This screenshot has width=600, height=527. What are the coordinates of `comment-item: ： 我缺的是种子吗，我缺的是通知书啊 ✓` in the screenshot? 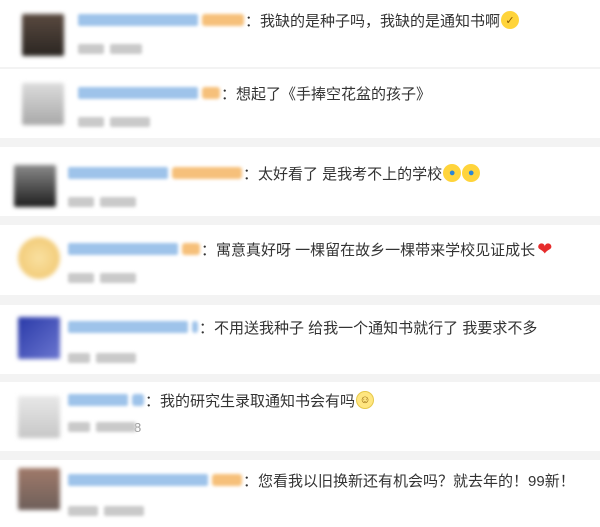 It's located at (300, 33).